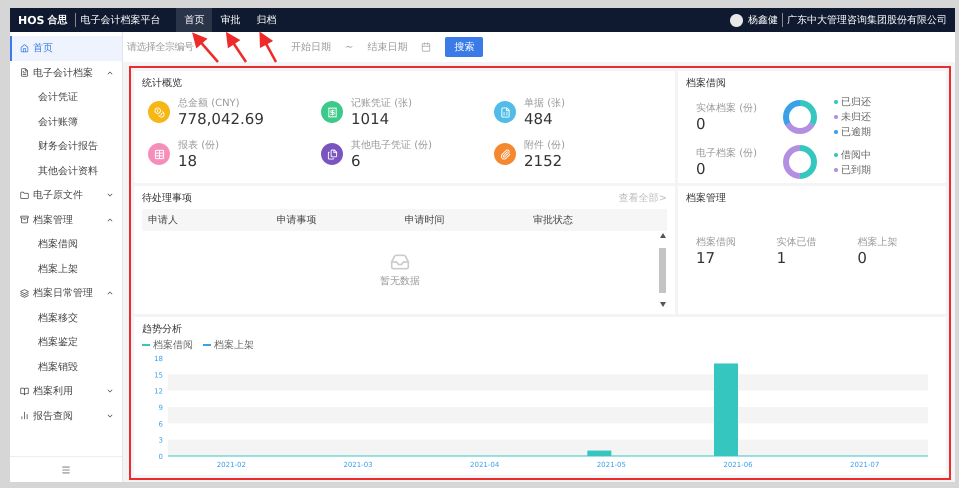 The image size is (959, 488). Describe the element at coordinates (209, 103) in the screenshot. I see `stat-label: 总金额 (CNY)` at that location.